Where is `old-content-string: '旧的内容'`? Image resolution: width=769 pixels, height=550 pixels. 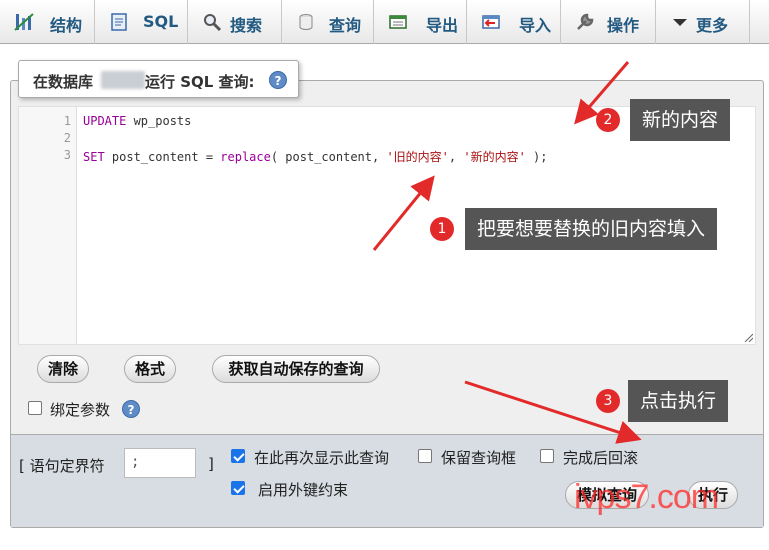
old-content-string: '旧的内容' is located at coordinates (417, 157).